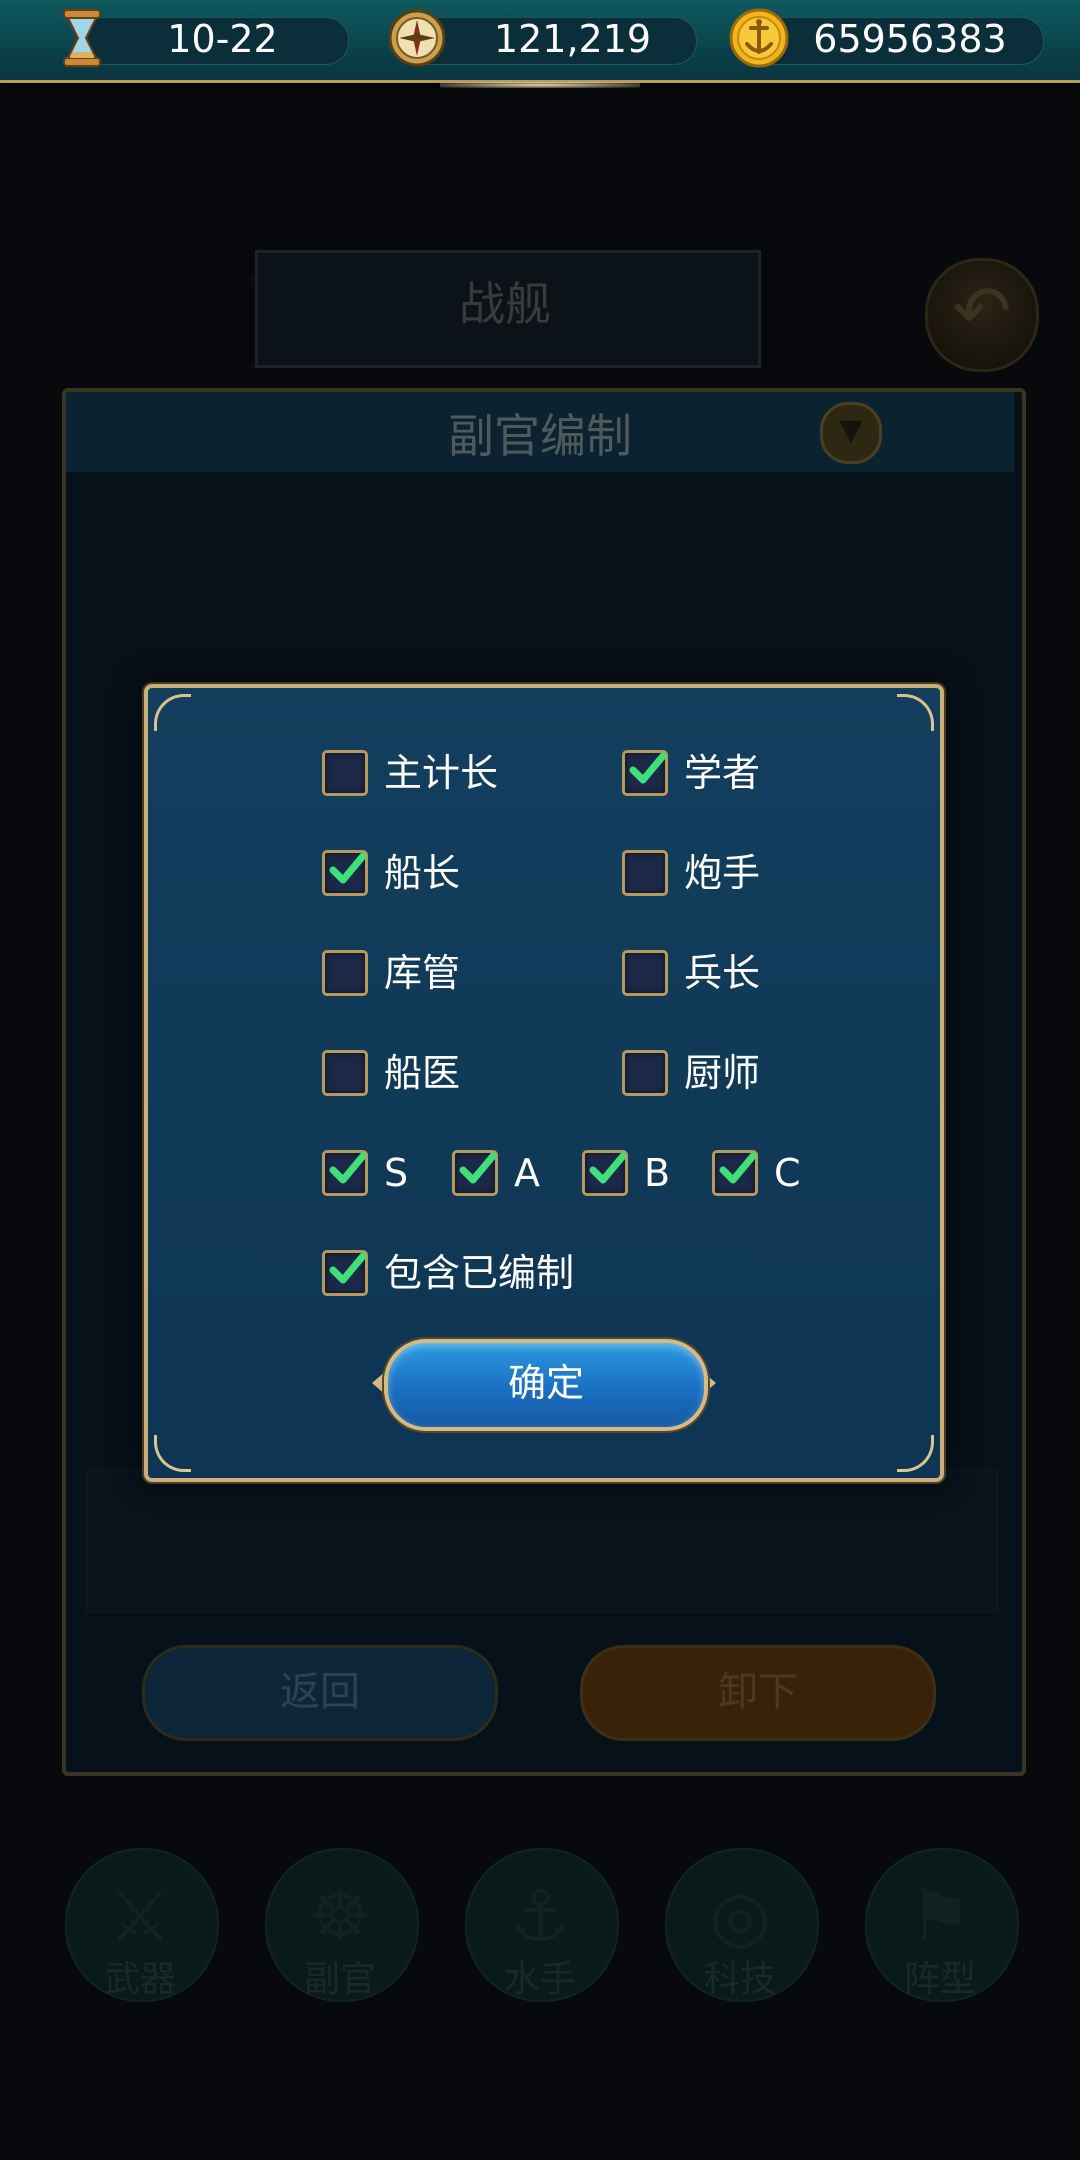 Image resolution: width=1080 pixels, height=2160 pixels. Describe the element at coordinates (505, 304) in the screenshot. I see `banner-title: 战舰` at that location.